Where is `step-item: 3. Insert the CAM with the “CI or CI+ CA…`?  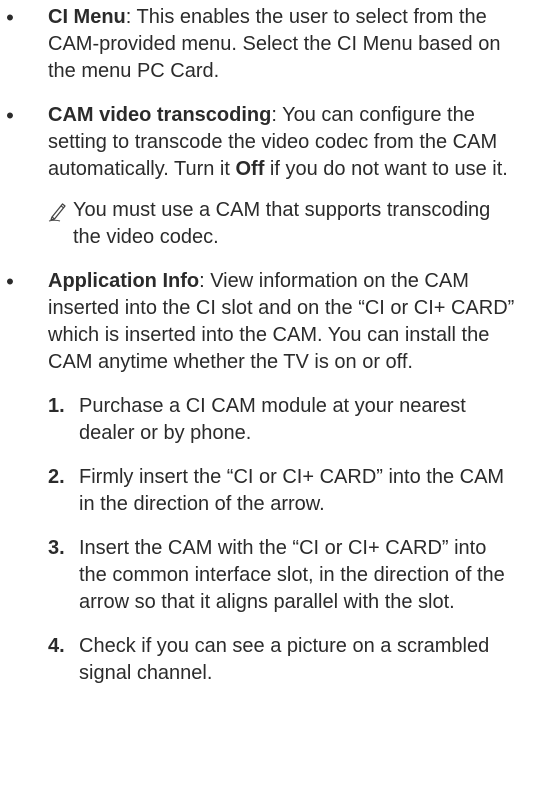 step-item: 3. Insert the CAM with the “CI or CI+ CA… is located at coordinates (283, 575).